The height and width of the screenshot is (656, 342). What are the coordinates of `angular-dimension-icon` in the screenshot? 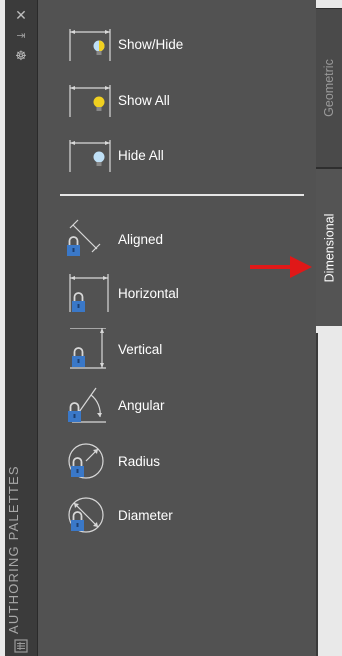 It's located at (87, 405).